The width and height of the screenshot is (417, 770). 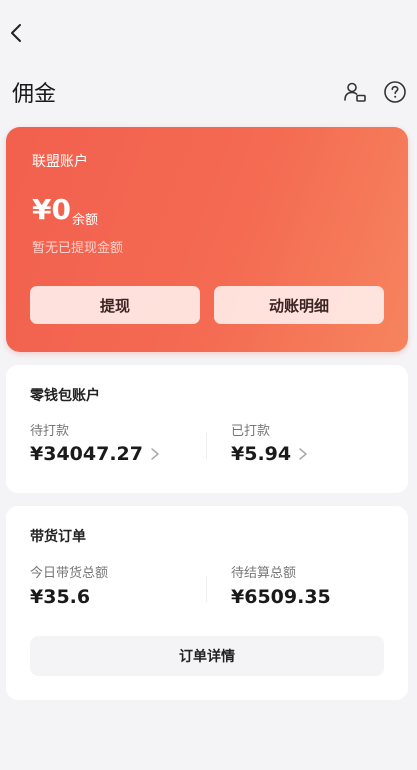 What do you see at coordinates (51, 209) in the screenshot?
I see `alliance-balance-amount: ¥0` at bounding box center [51, 209].